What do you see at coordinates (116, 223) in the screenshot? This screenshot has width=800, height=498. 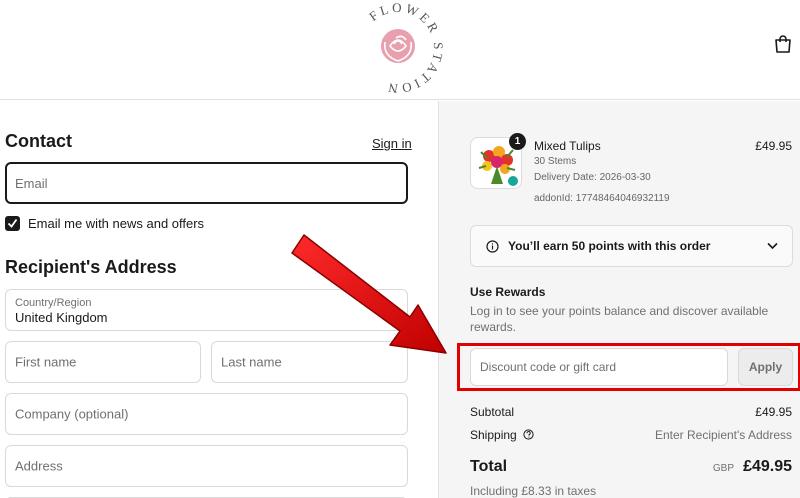 I see `news-offers-label: Email me with news and offers` at bounding box center [116, 223].